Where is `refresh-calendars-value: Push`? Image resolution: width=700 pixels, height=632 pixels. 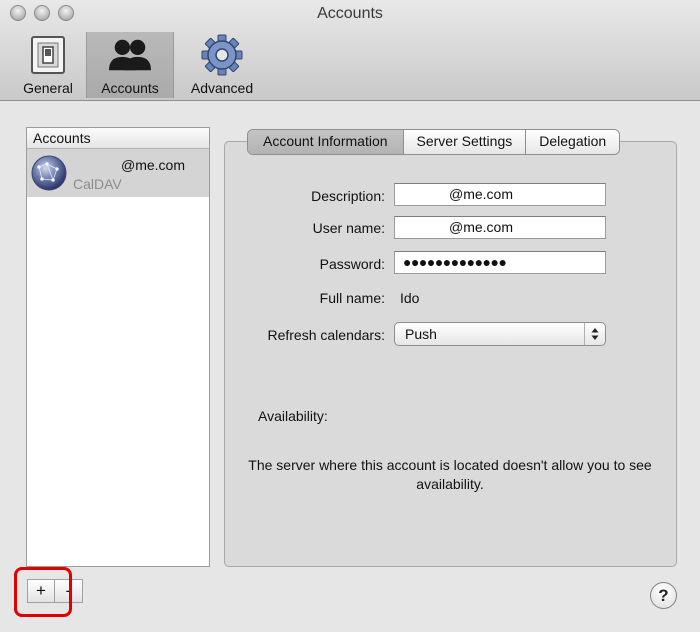 refresh-calendars-value: Push is located at coordinates (421, 334).